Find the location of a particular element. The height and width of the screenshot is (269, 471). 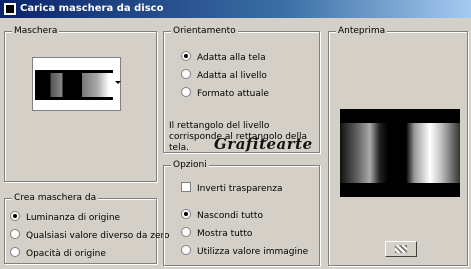

opzioni-group-title: Opzioni is located at coordinates (190, 165).